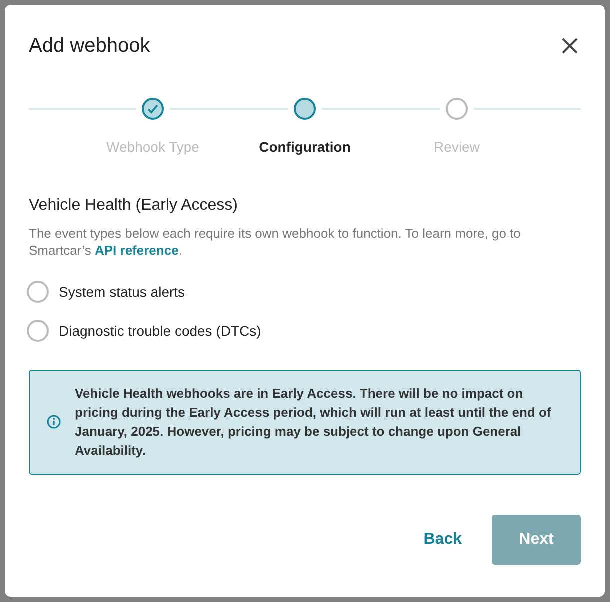 The height and width of the screenshot is (602, 610). I want to click on section-description: The event types below each require its own webhook to function. To learn more, go to Smartcar’s API reference., so click(275, 242).